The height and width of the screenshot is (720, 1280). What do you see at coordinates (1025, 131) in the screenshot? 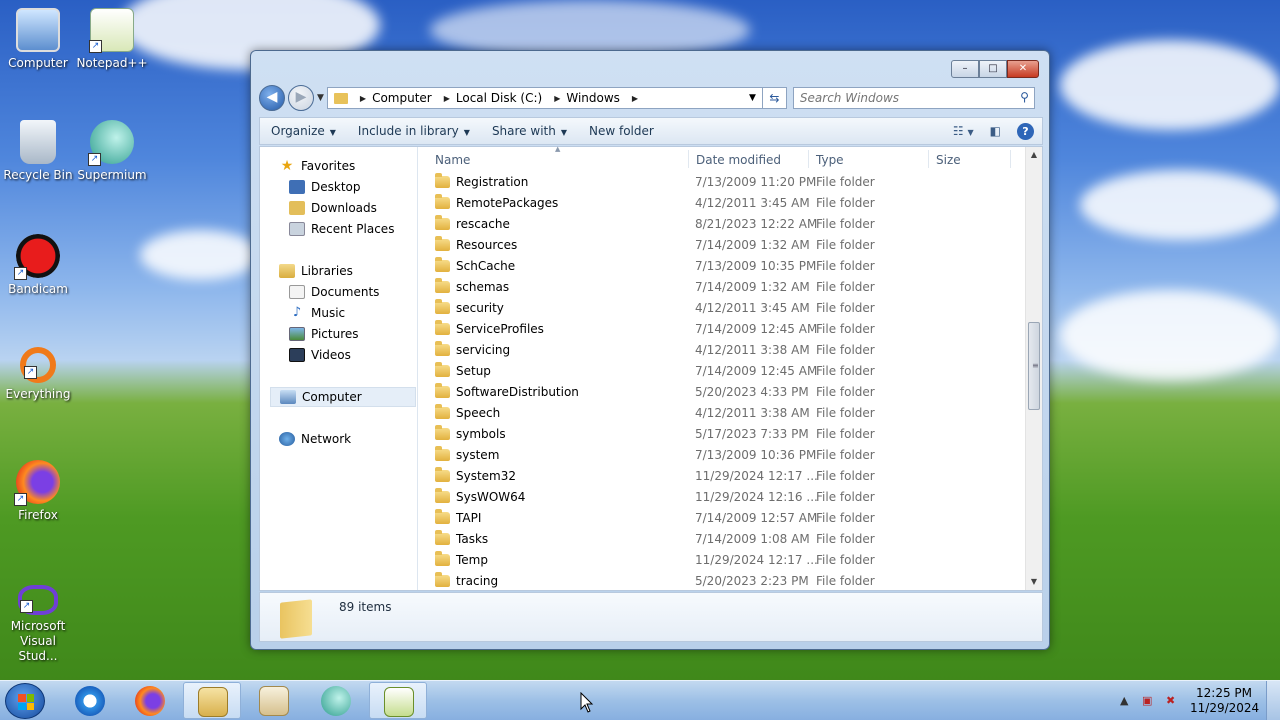
I see `help-icon: ?` at bounding box center [1025, 131].